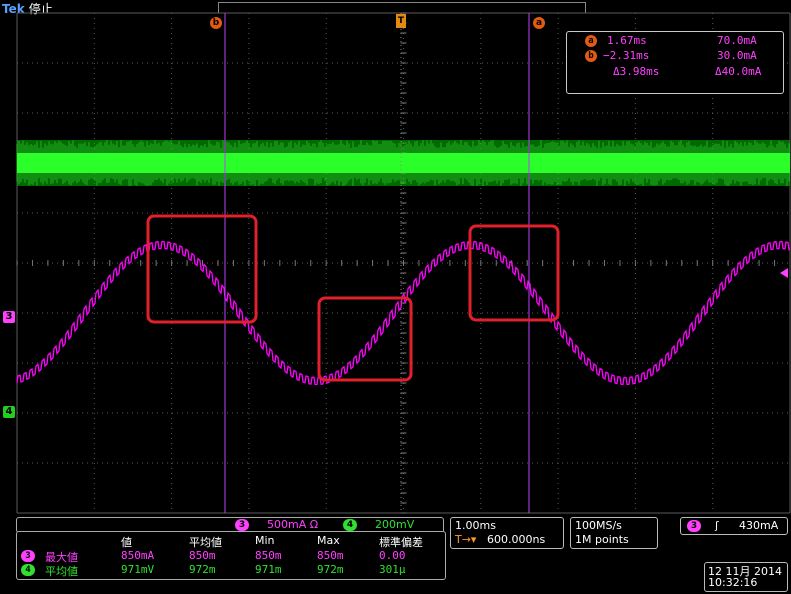 The height and width of the screenshot is (594, 791). What do you see at coordinates (265, 540) in the screenshot?
I see `meas-header-min: Min` at bounding box center [265, 540].